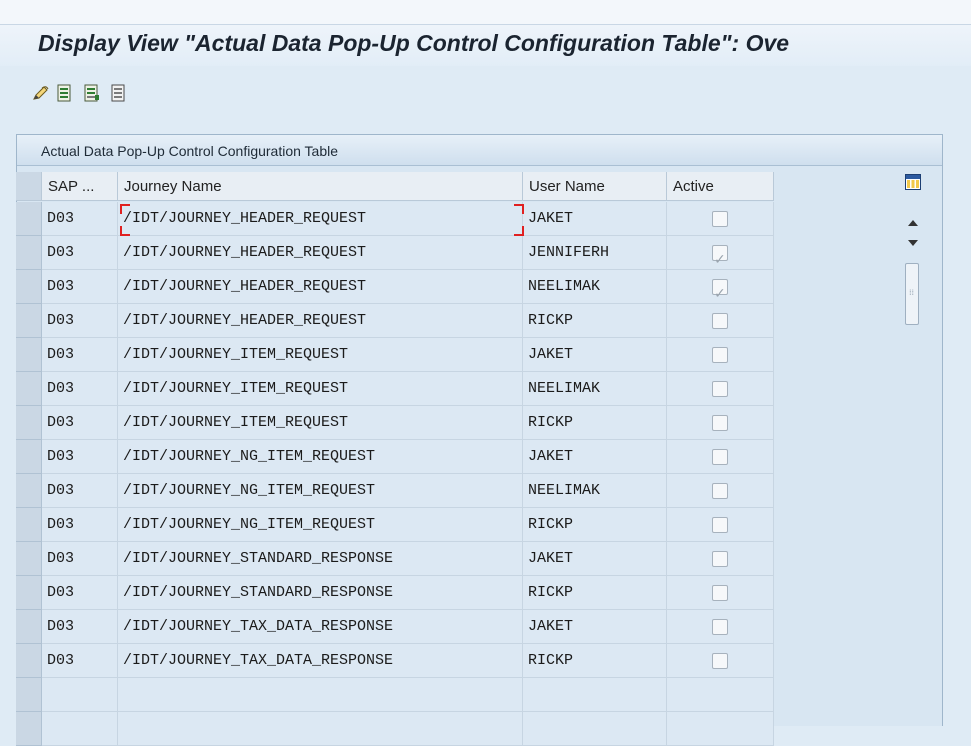 The height and width of the screenshot is (746, 971). What do you see at coordinates (485, 94) in the screenshot?
I see `application-toolbar` at bounding box center [485, 94].